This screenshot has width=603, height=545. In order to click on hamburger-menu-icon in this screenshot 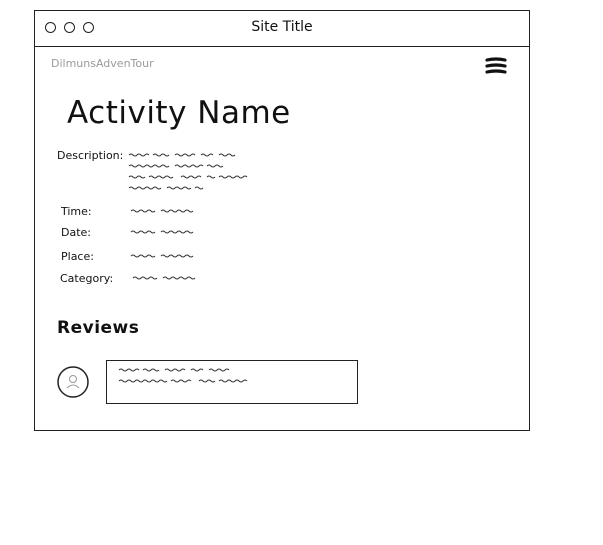, I will do `click(496, 66)`.